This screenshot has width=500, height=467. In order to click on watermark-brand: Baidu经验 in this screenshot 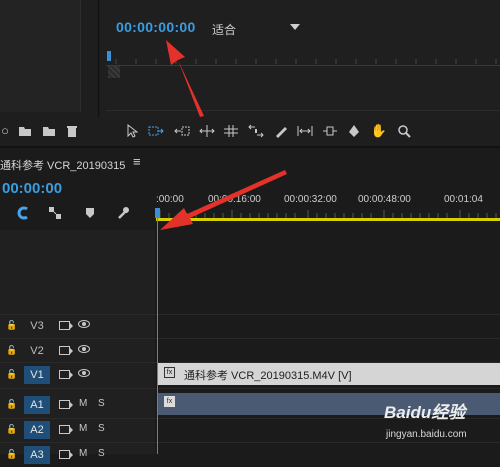, I will do `click(425, 412)`.